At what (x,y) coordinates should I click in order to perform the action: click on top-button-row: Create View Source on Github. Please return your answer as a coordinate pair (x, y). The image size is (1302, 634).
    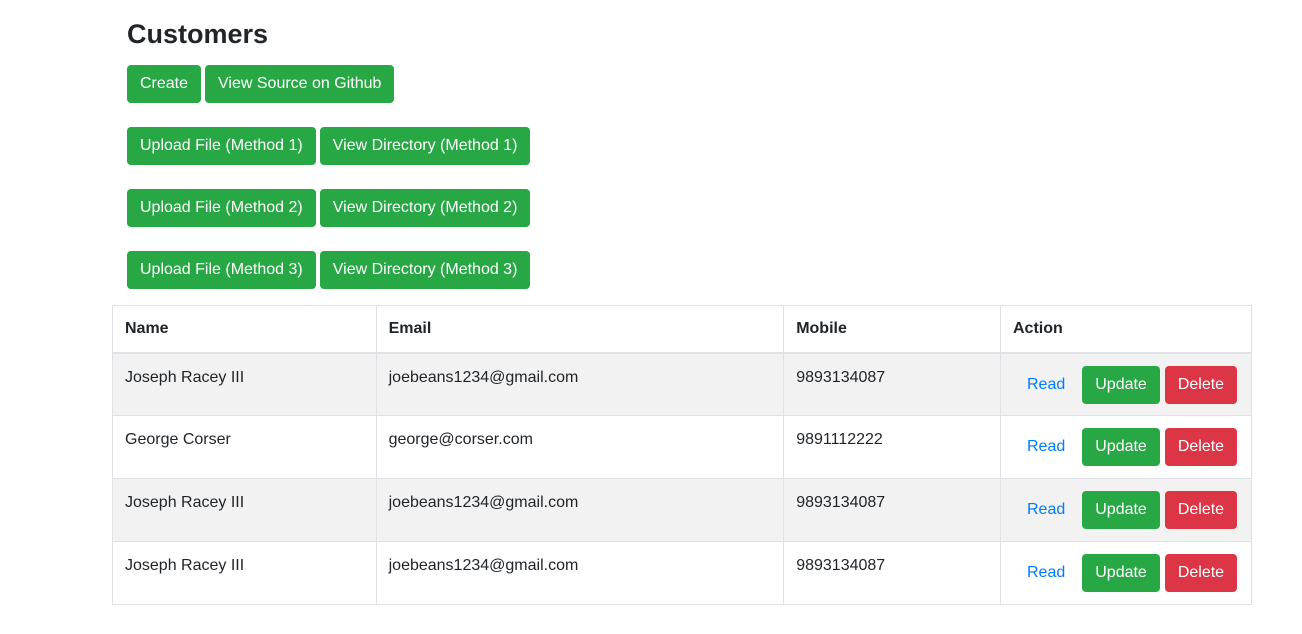
    Looking at the image, I should click on (261, 84).